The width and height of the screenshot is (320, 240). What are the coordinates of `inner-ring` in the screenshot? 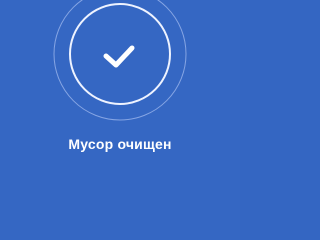 It's located at (120, 54).